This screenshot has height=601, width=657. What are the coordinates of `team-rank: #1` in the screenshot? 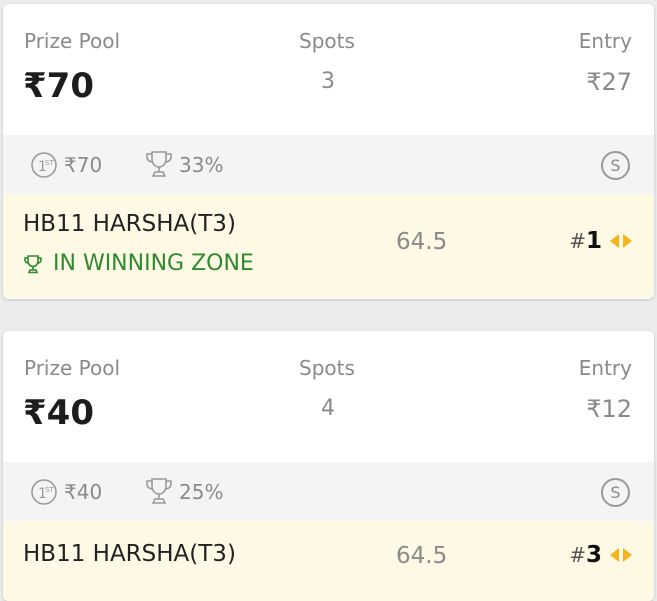 It's located at (585, 241).